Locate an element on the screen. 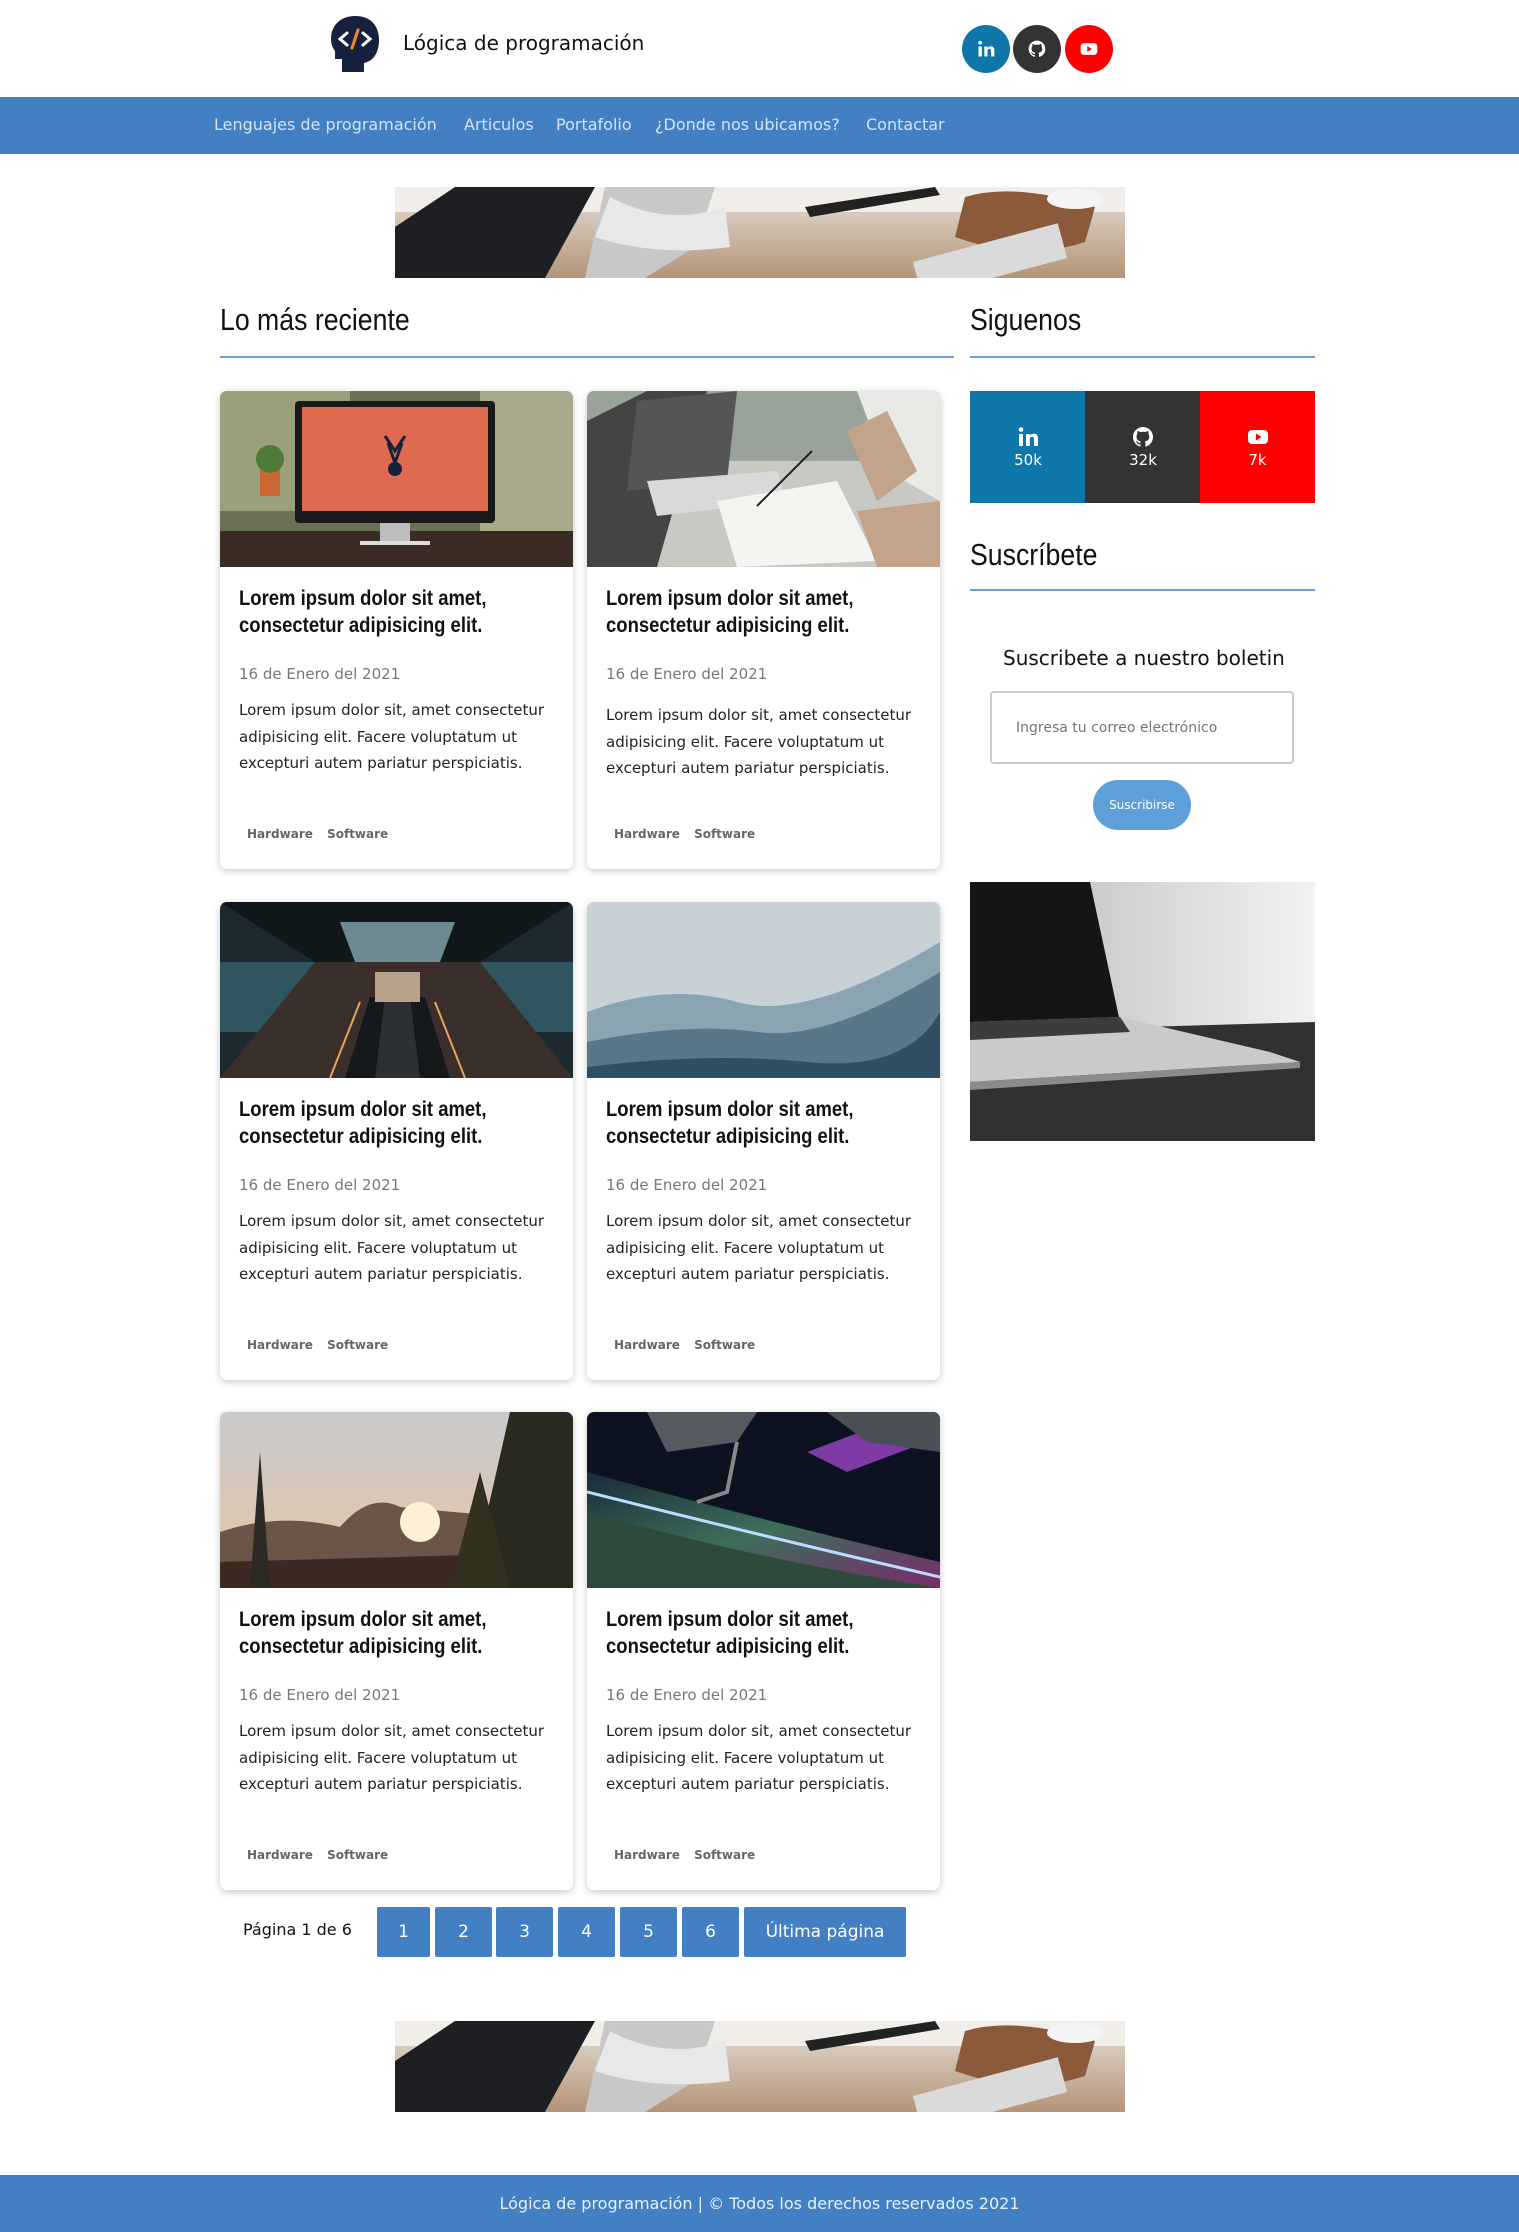 Image resolution: width=1519 pixels, height=2232 pixels. follower-count: 32k is located at coordinates (1143, 460).